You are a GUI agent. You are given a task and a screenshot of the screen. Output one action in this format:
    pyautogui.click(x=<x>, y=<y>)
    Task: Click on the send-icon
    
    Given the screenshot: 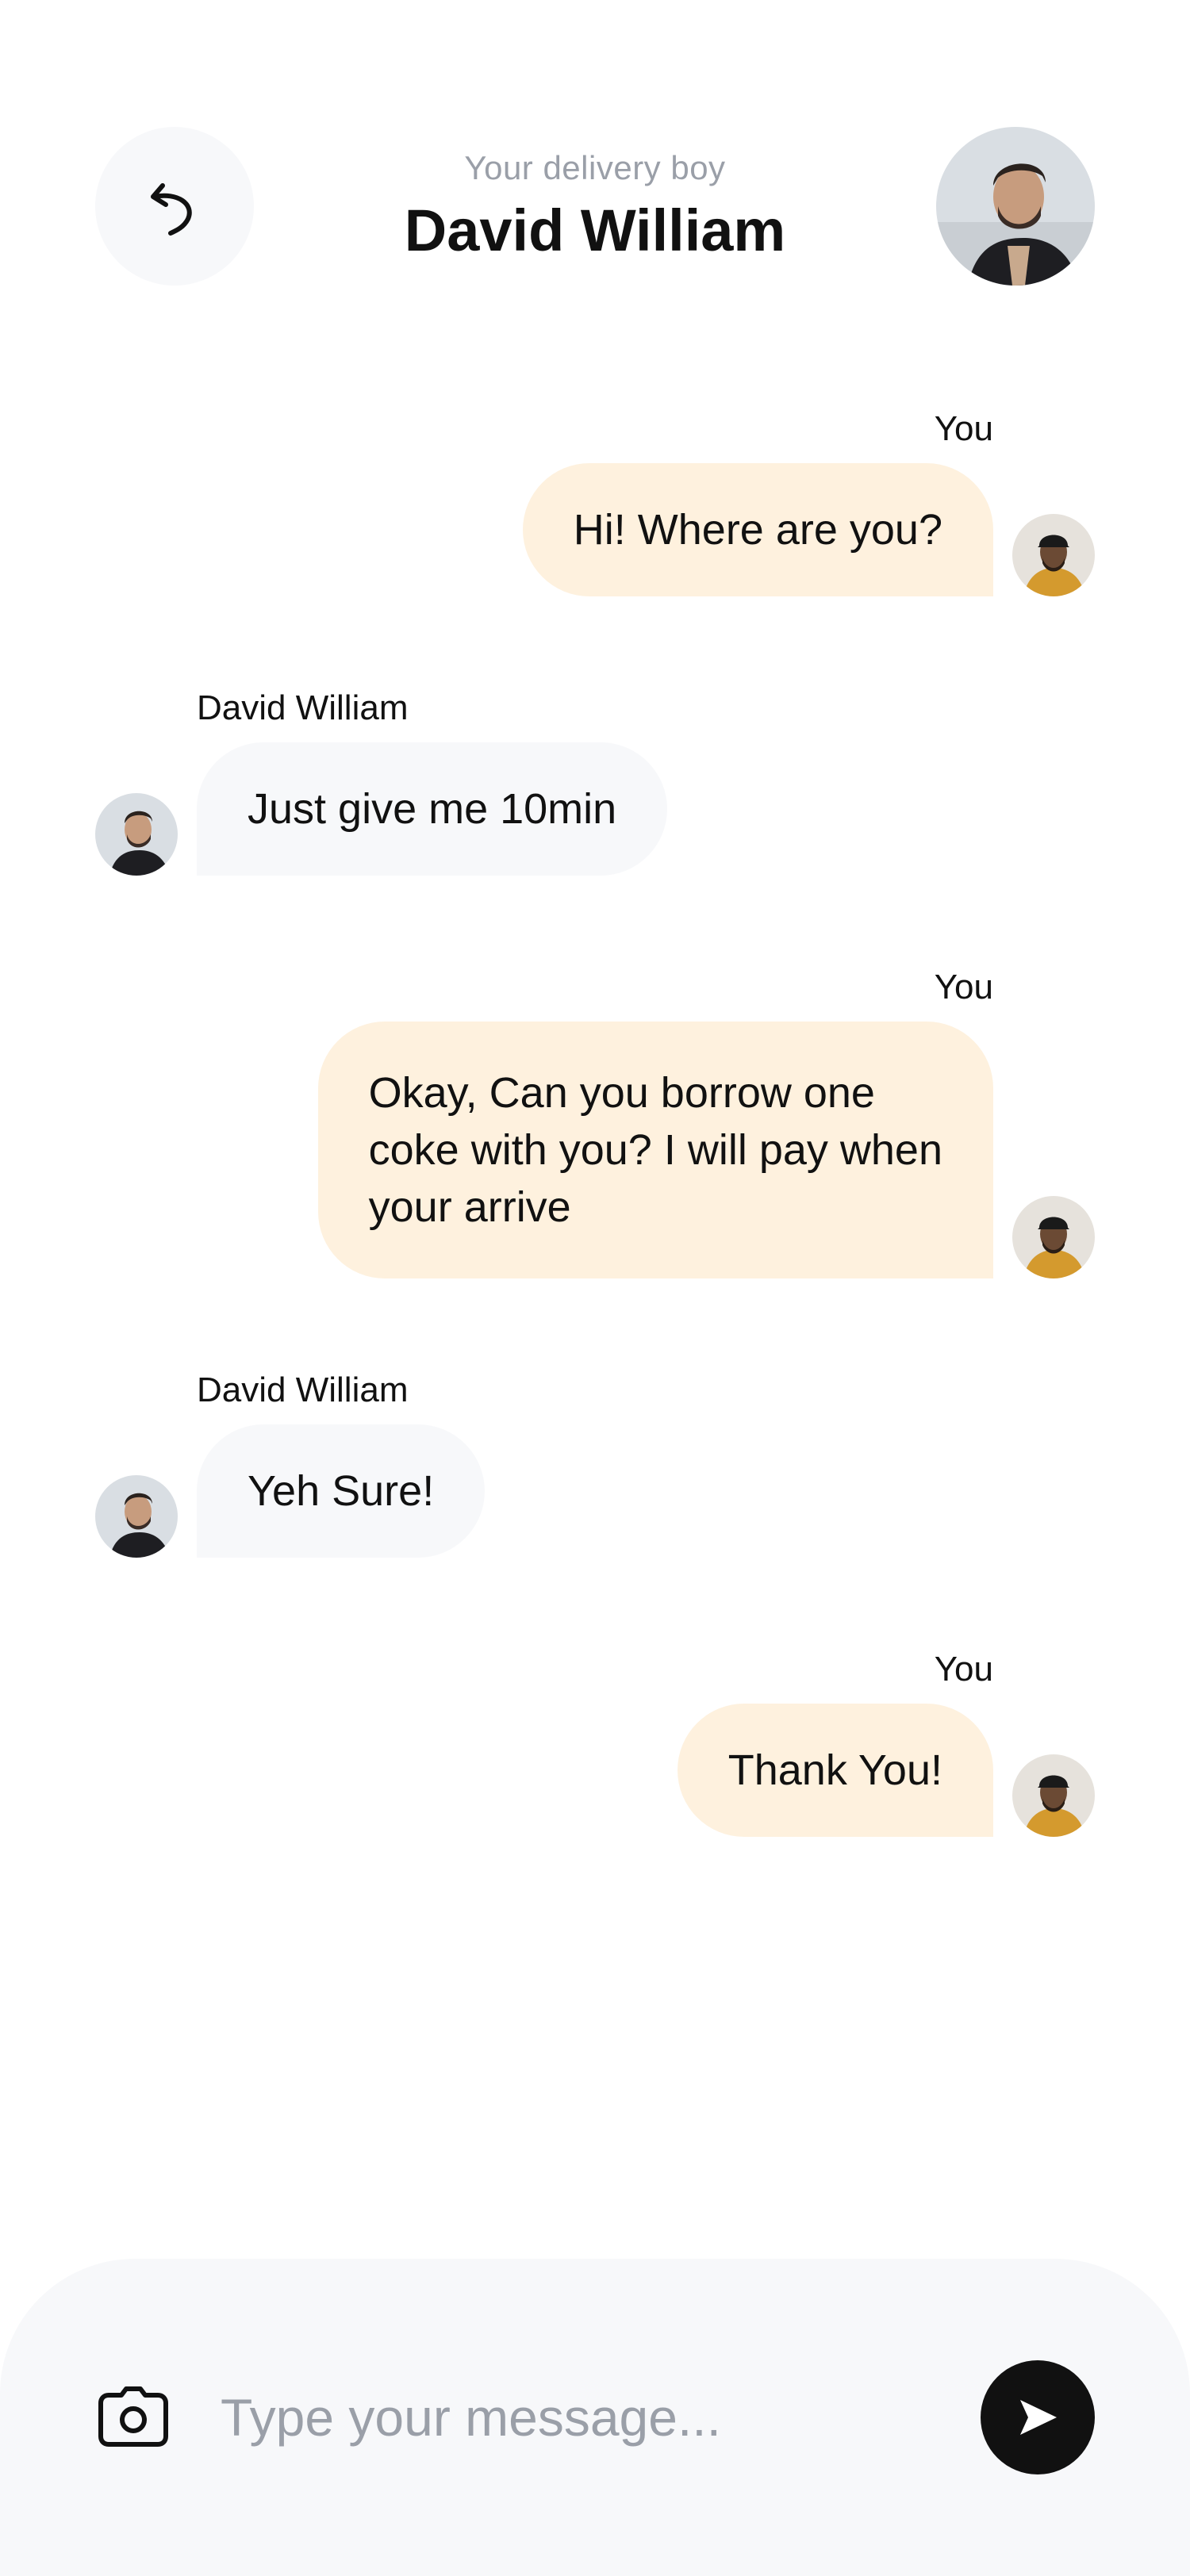 What is the action you would take?
    pyautogui.click(x=1038, y=2417)
    